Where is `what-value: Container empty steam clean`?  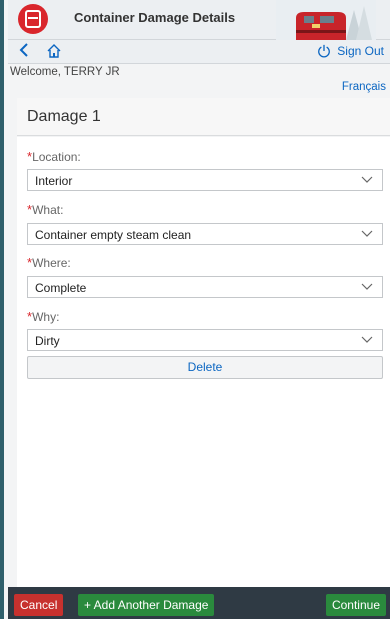
what-value: Container empty steam clean is located at coordinates (113, 235).